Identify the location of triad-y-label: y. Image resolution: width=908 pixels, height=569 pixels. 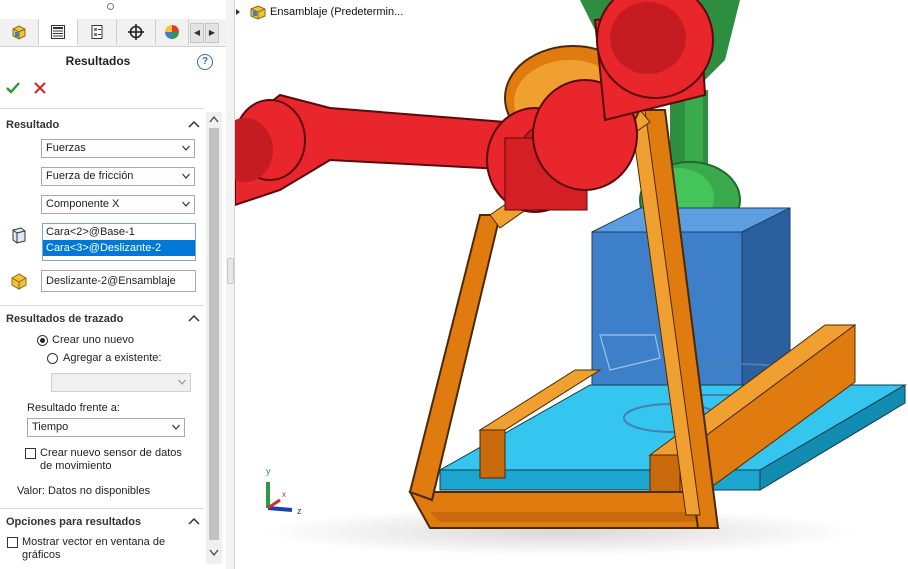
(268, 471).